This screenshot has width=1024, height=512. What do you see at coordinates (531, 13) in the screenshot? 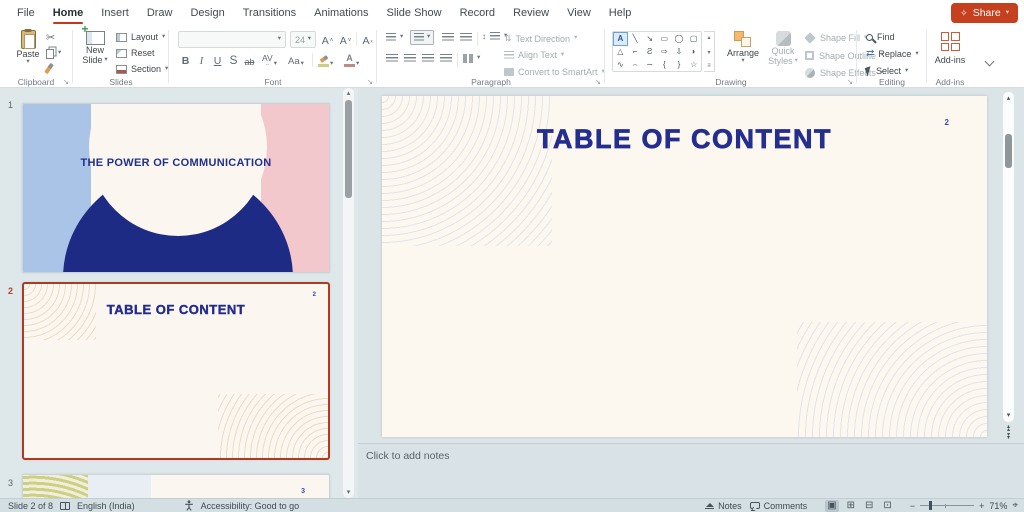
I see `menu-review: Review` at bounding box center [531, 13].